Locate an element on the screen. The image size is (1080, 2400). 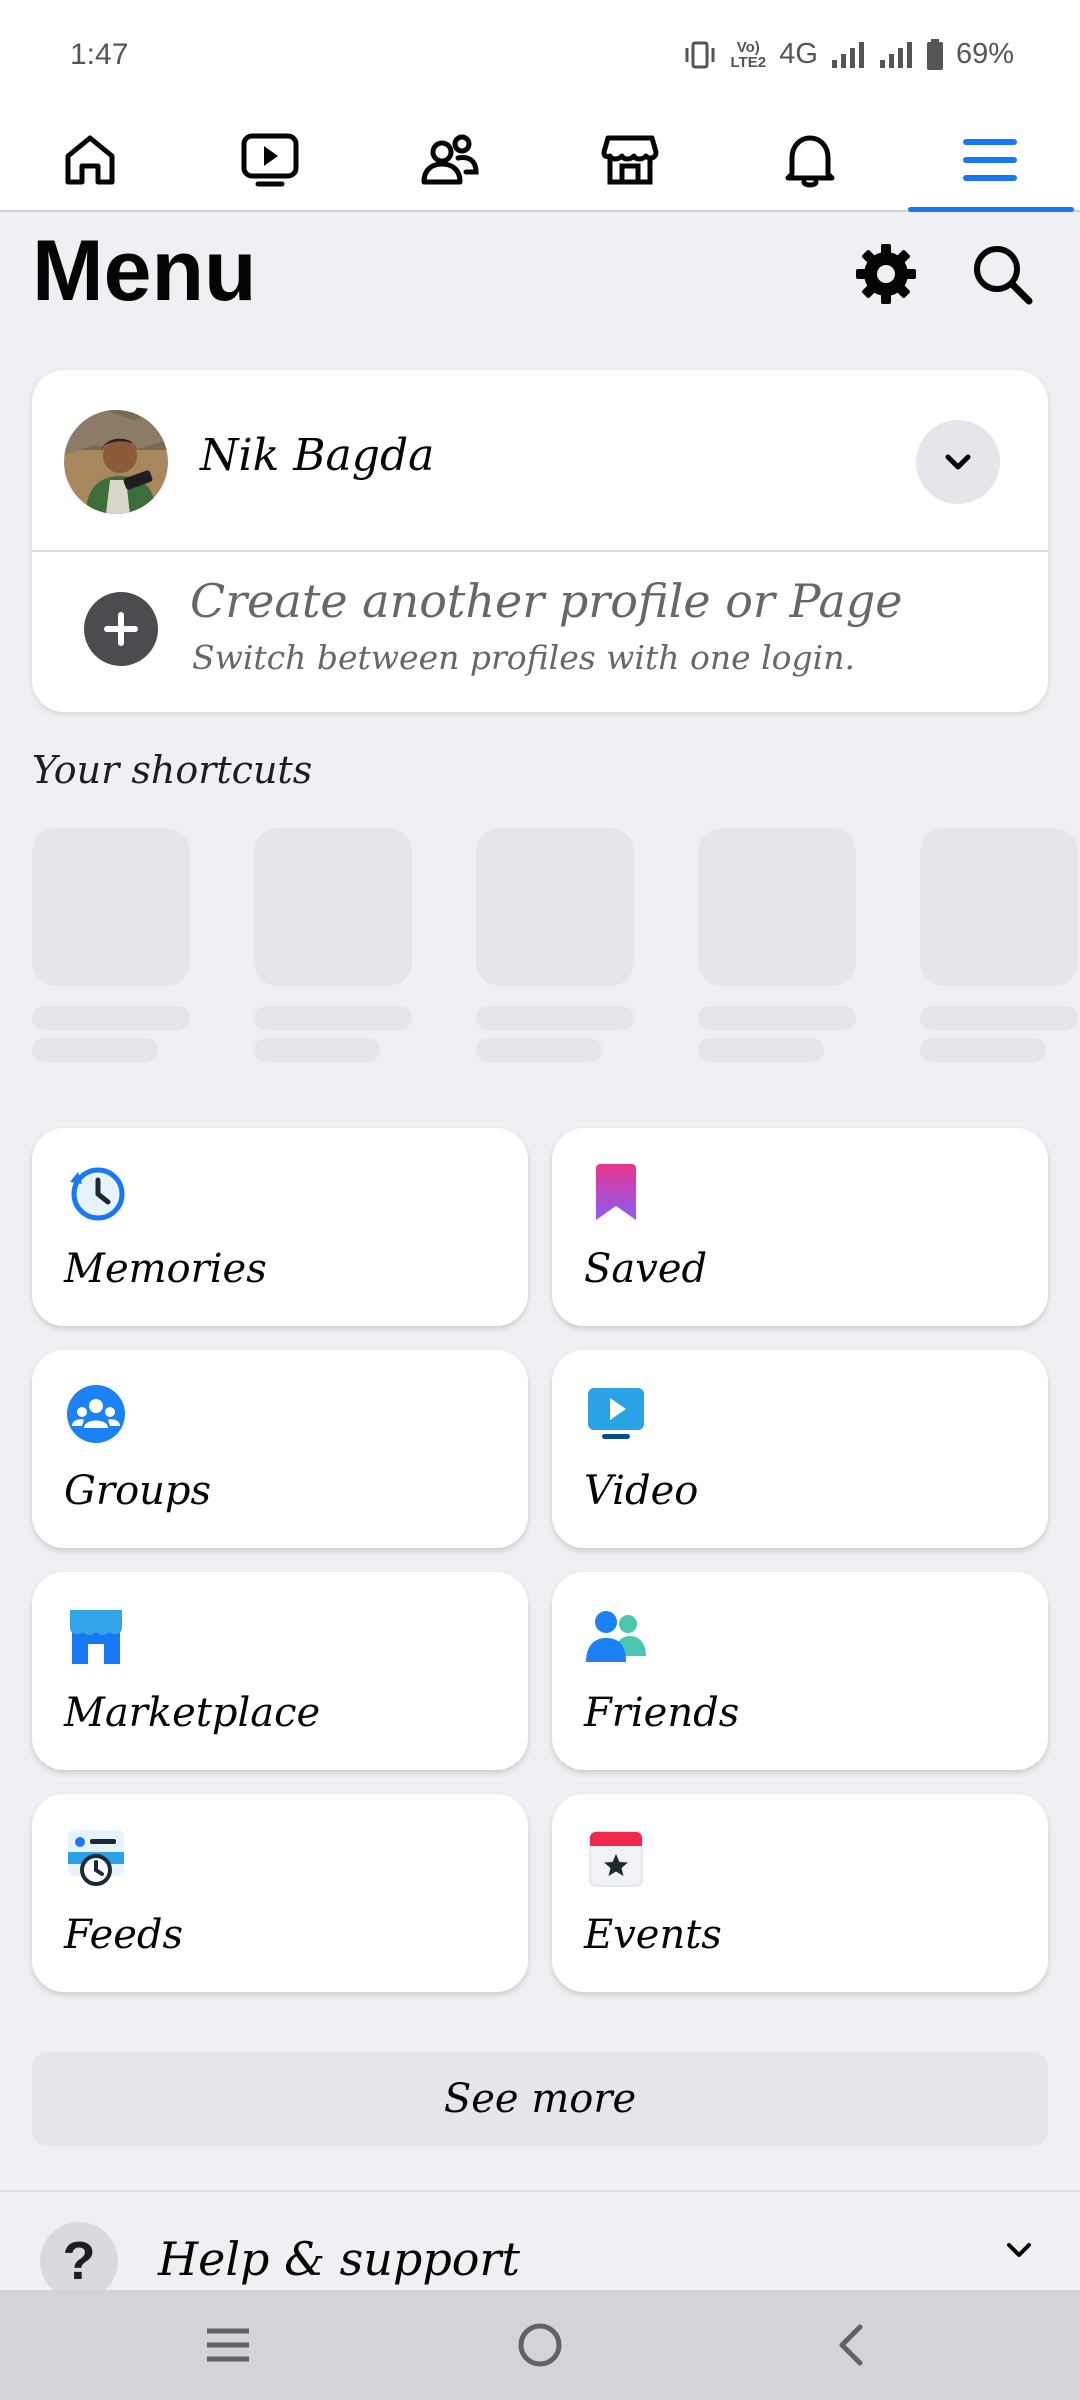
tab-friends is located at coordinates (450, 160).